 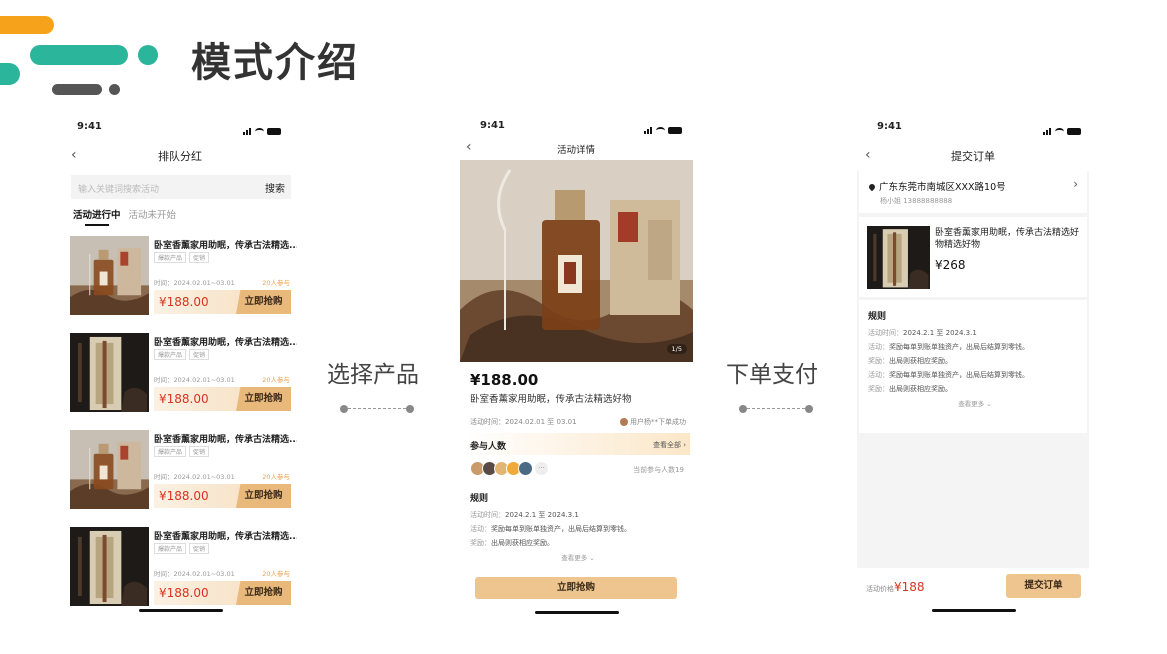 What do you see at coordinates (488, 447) in the screenshot?
I see `participants-label: 参与人数` at bounding box center [488, 447].